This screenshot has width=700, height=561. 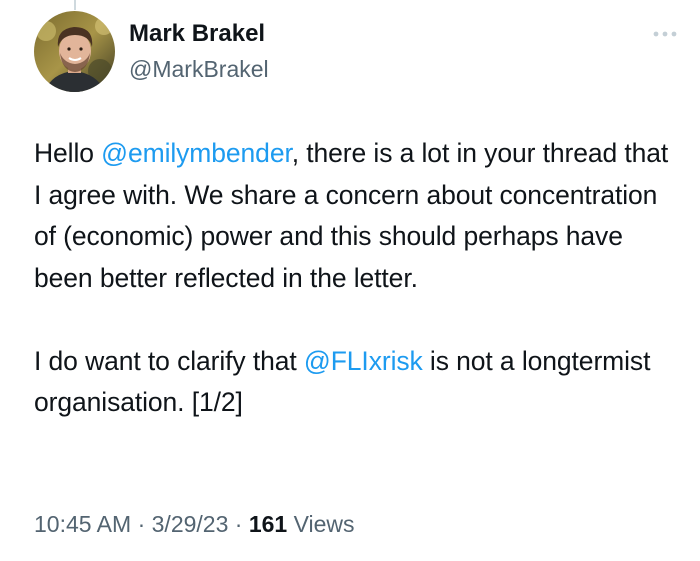 I want to click on thread-connector-line, so click(x=75, y=5).